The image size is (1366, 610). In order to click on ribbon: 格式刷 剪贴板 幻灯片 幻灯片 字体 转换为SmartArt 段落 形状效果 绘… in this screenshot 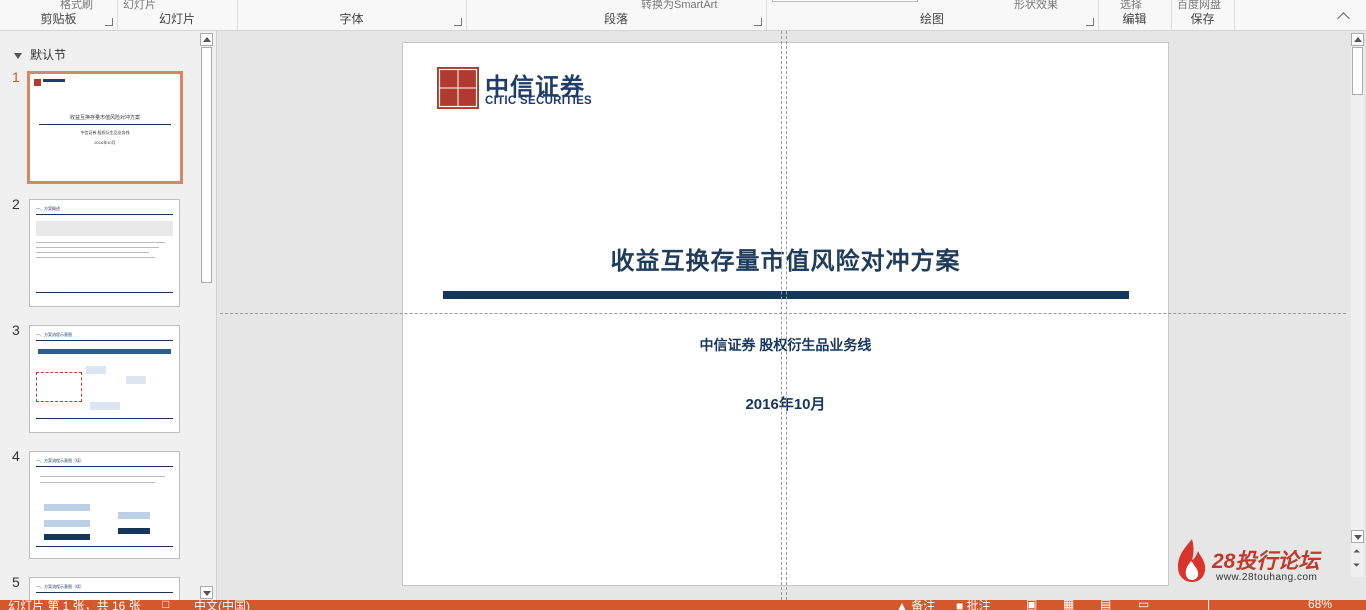, I will do `click(683, 15)`.